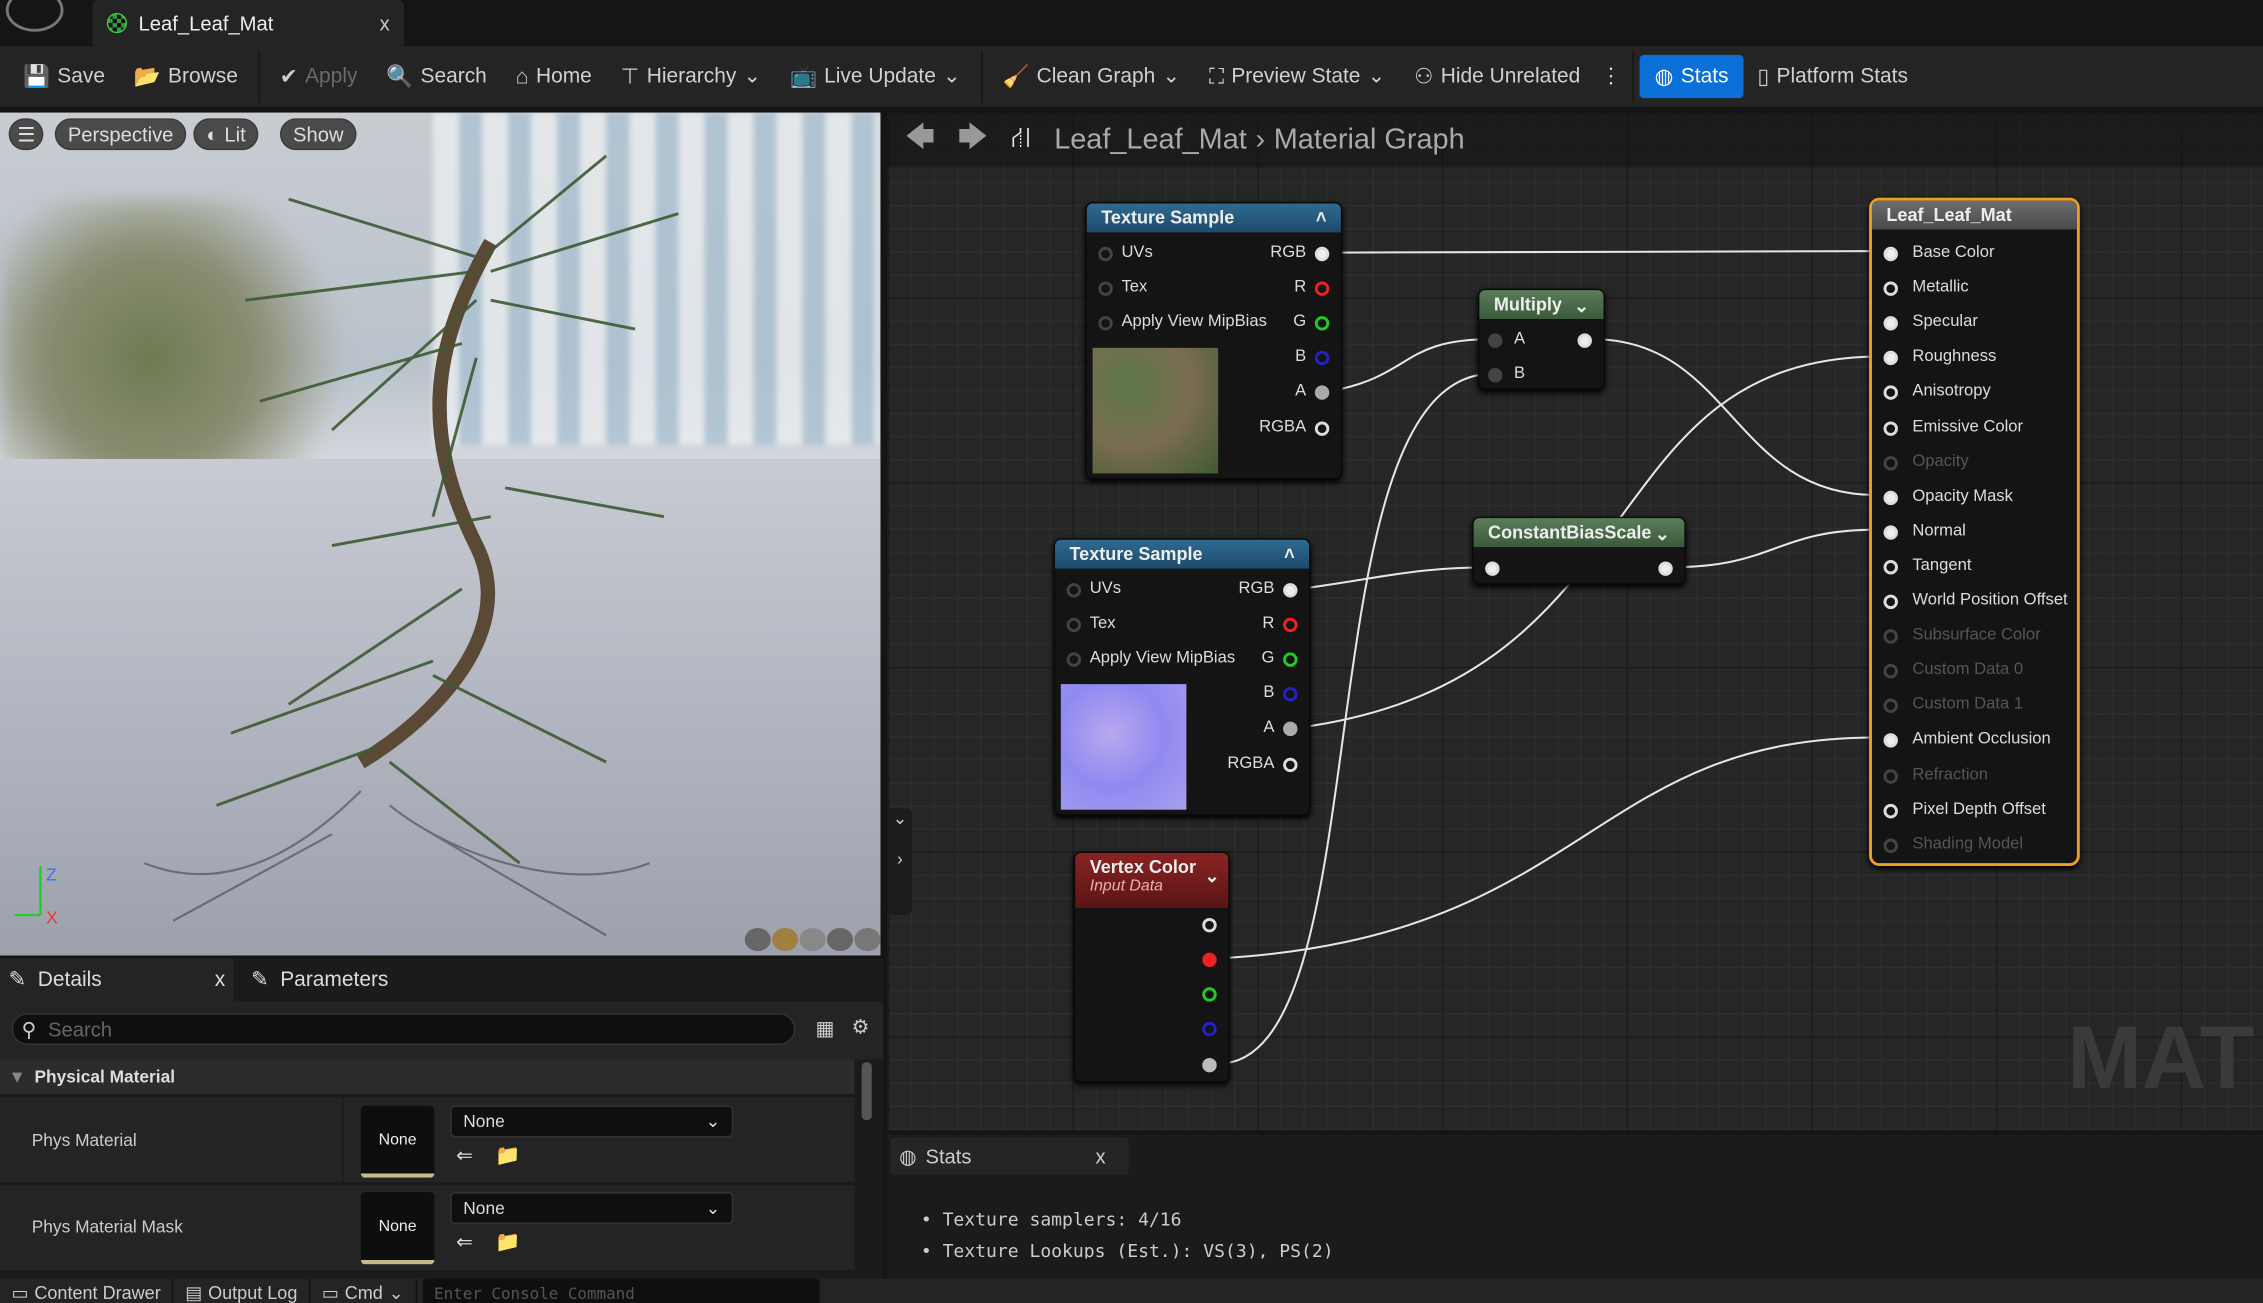 This screenshot has width=2263, height=1303. What do you see at coordinates (1579, 550) in the screenshot?
I see `constant-bias-scale-node: ConstantBiasScale ⌄` at bounding box center [1579, 550].